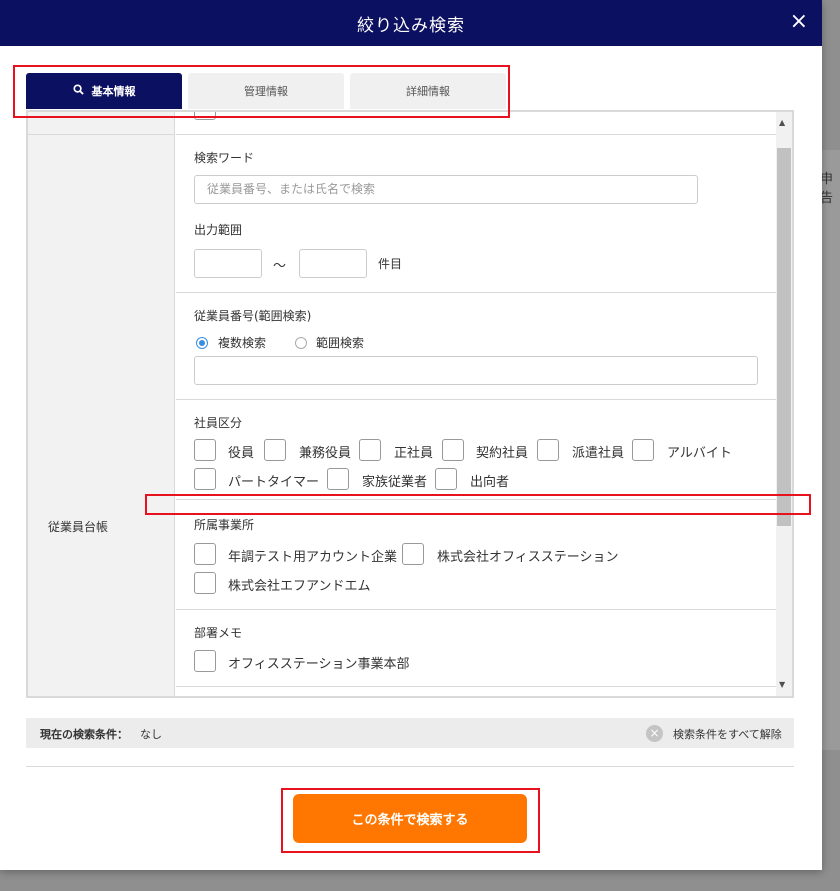 Image resolution: width=840 pixels, height=891 pixels. Describe the element at coordinates (319, 664) in the screenshot. I see `label-dept-office-station-division: オフィスステーション事業本部` at that location.